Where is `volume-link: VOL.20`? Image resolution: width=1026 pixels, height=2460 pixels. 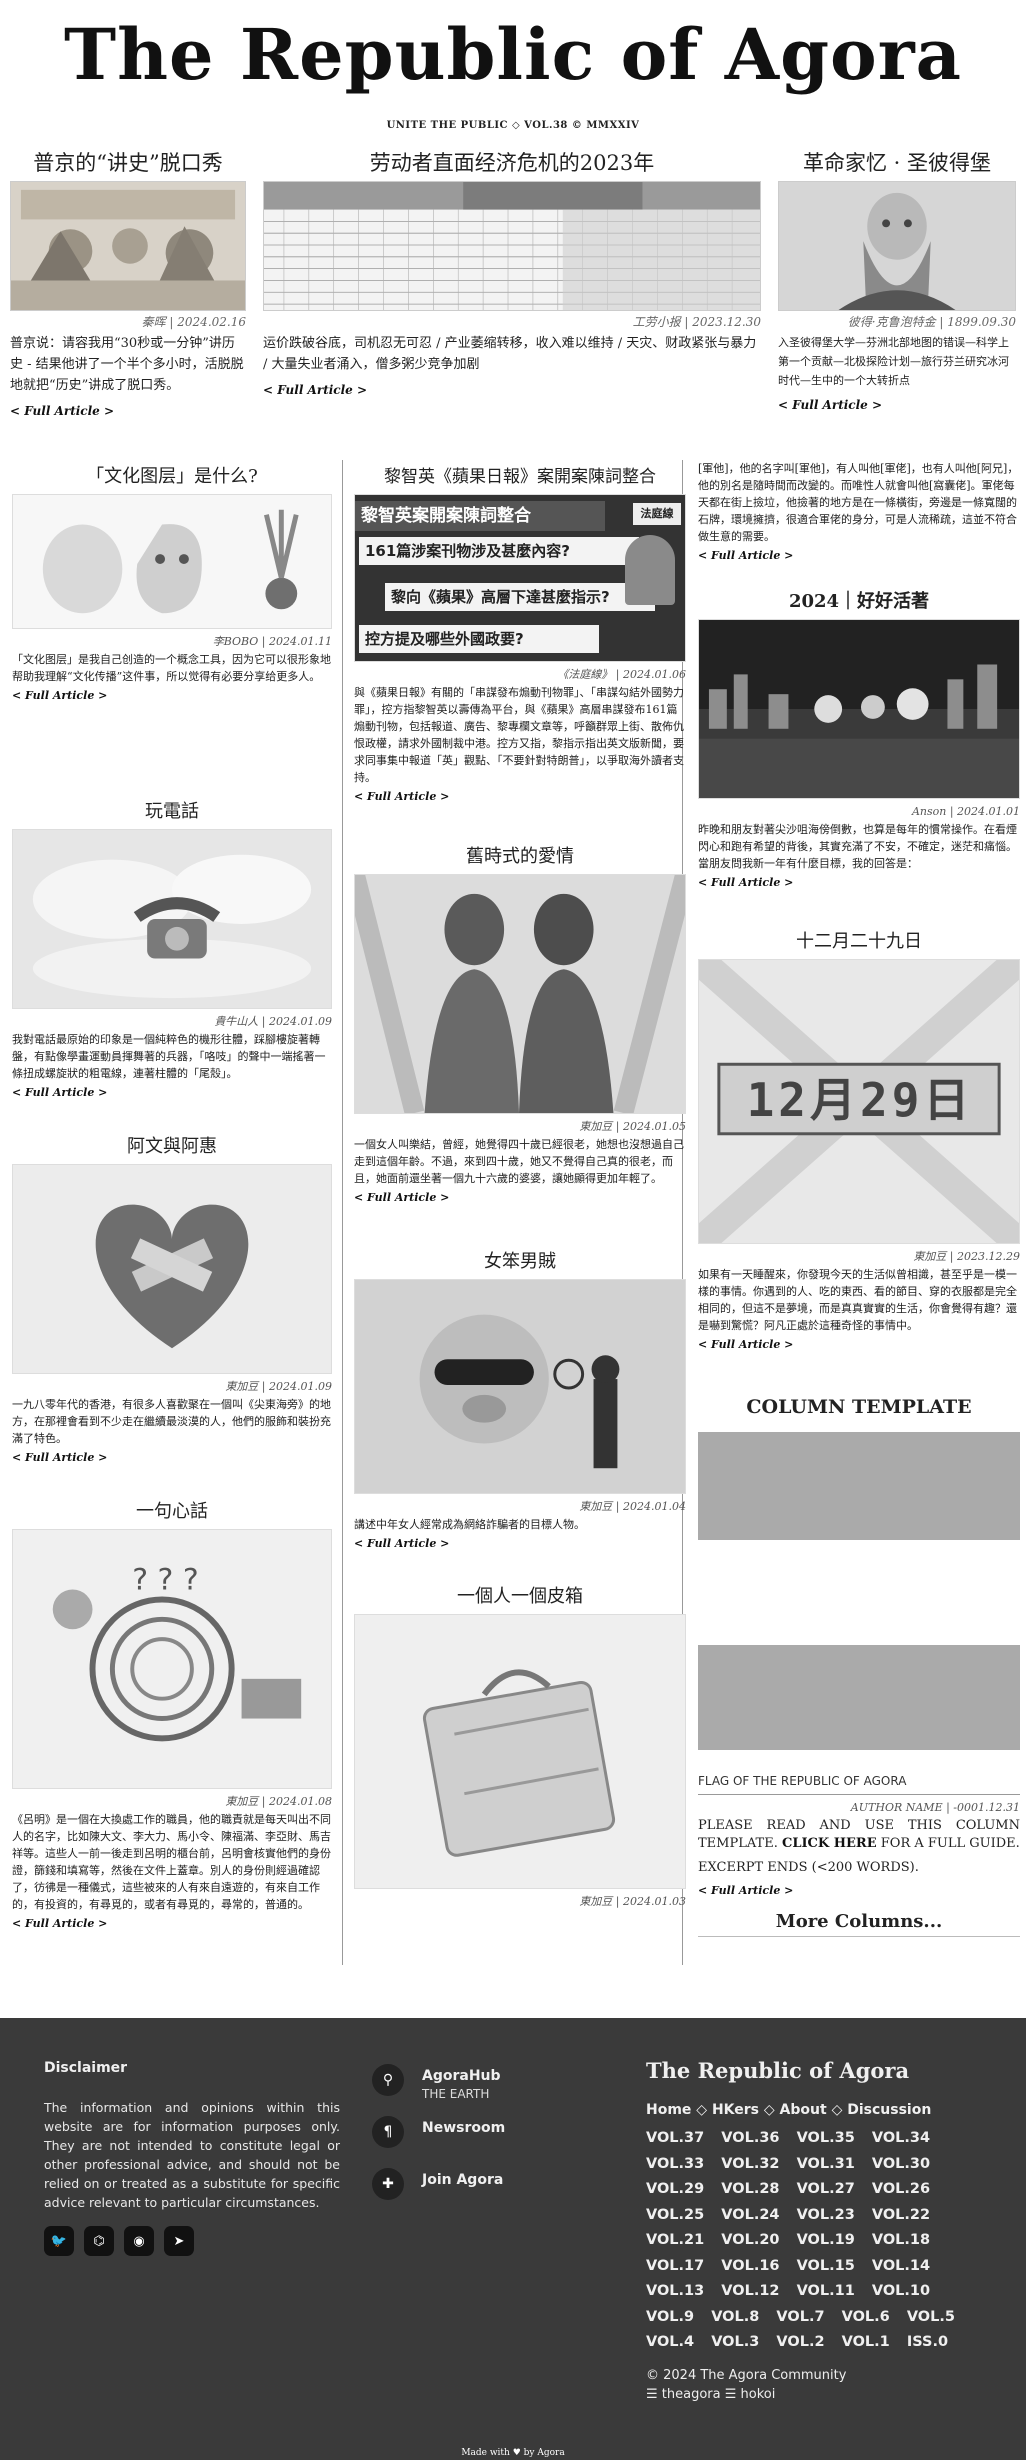
volume-link: VOL.20 is located at coordinates (750, 2240).